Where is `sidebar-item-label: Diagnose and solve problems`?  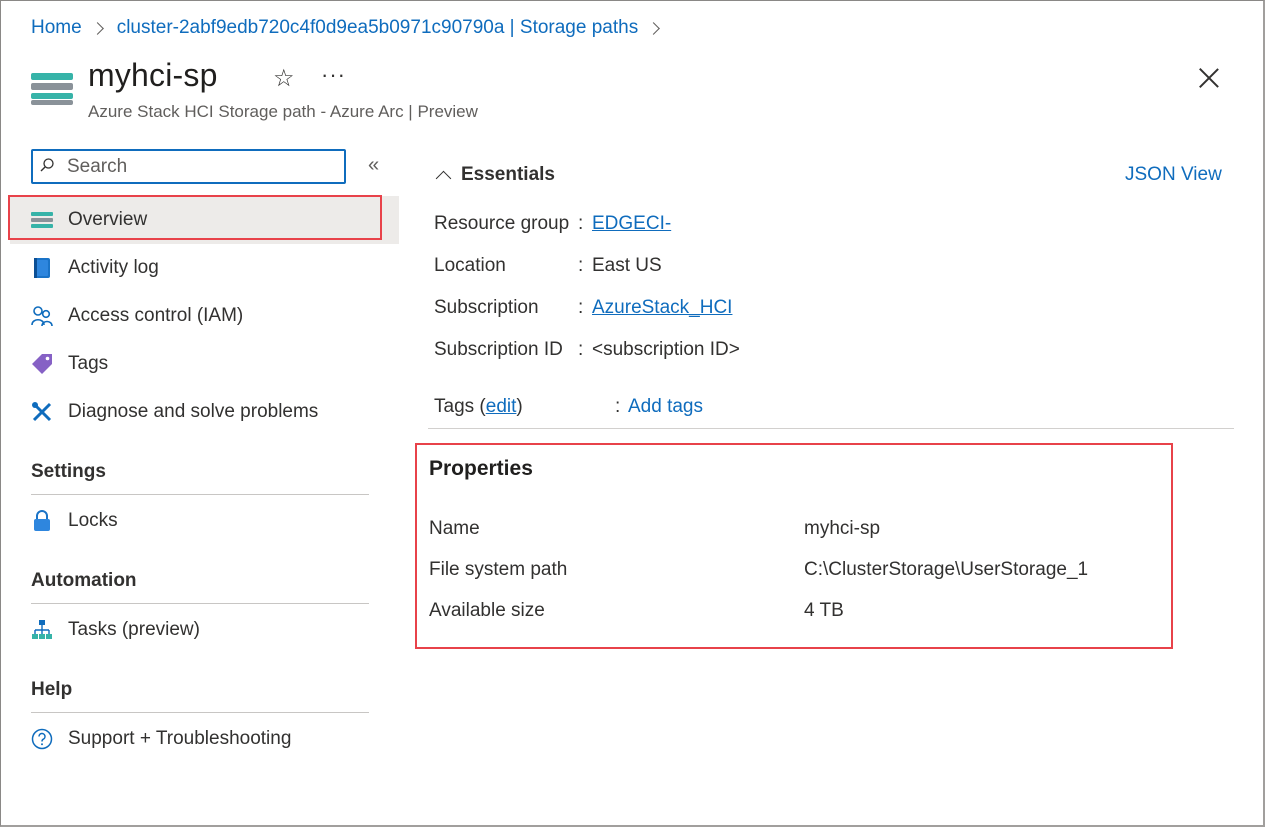
sidebar-item-label: Diagnose and solve problems is located at coordinates (193, 411).